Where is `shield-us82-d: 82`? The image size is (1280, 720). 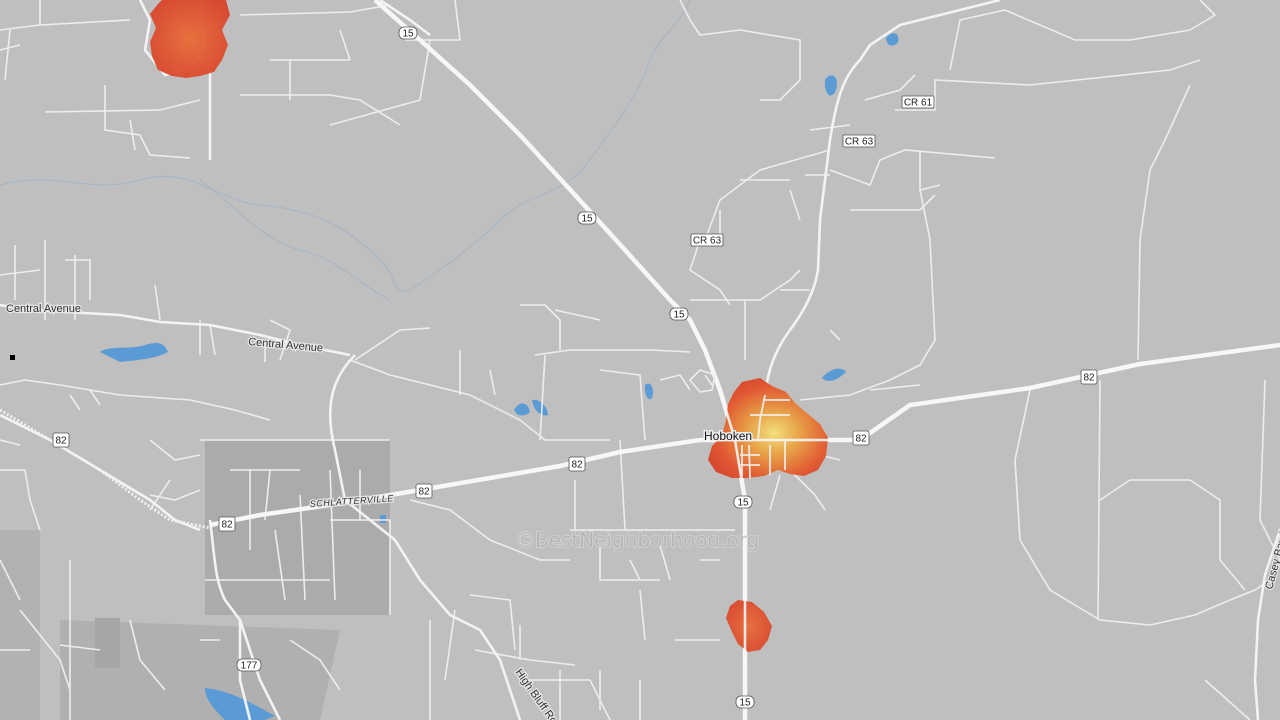
shield-us82-d: 82 is located at coordinates (577, 464).